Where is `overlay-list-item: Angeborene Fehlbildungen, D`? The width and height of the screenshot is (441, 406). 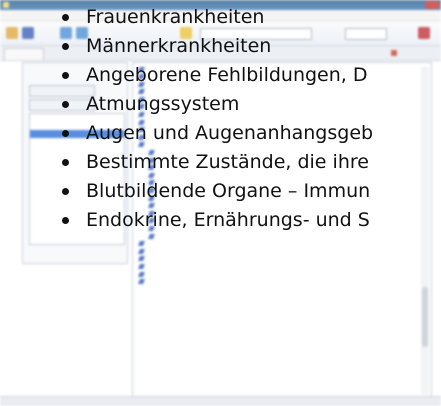 overlay-list-item: Angeborene Fehlbildungen, D is located at coordinates (216, 75).